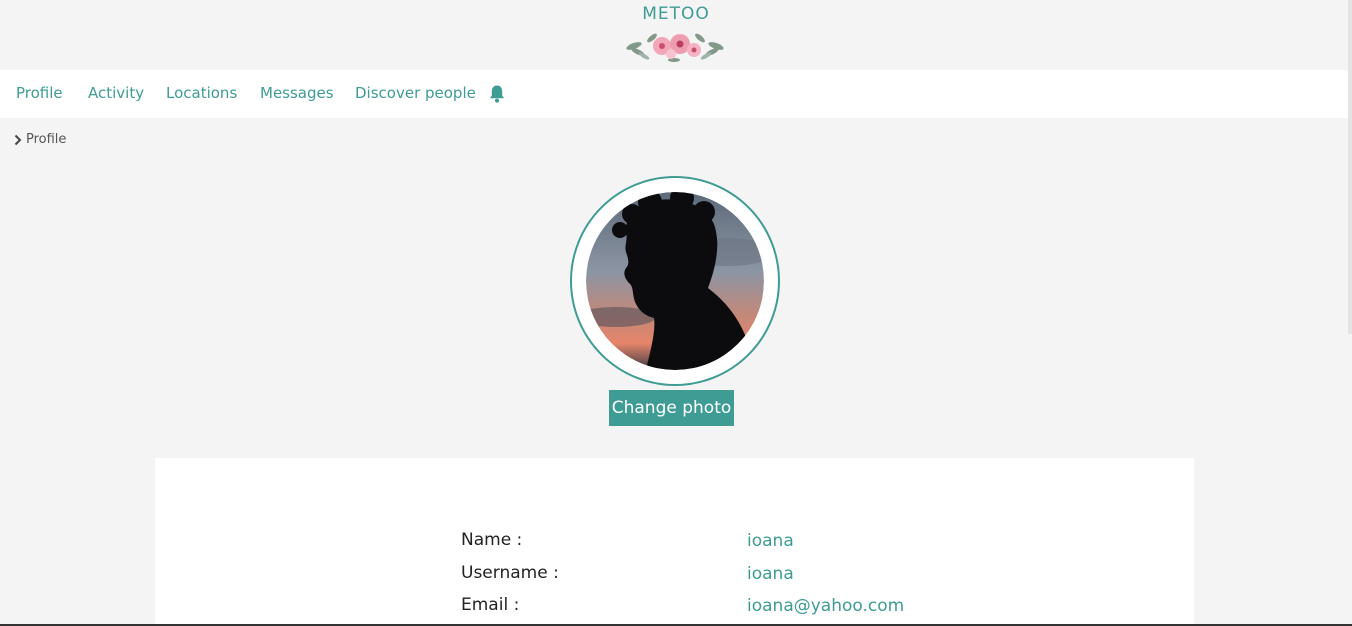 The width and height of the screenshot is (1352, 626). I want to click on nav-item-discover-people: Discover people, so click(415, 93).